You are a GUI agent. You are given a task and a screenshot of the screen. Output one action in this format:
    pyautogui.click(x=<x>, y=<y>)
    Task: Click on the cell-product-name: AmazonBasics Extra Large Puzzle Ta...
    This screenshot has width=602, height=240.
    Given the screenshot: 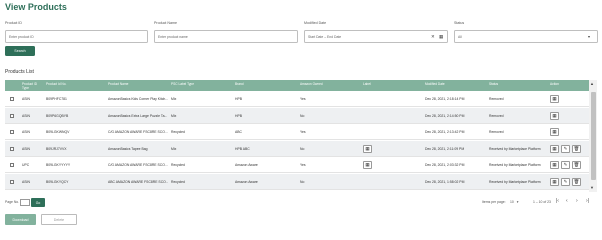 What is the action you would take?
    pyautogui.click(x=138, y=115)
    